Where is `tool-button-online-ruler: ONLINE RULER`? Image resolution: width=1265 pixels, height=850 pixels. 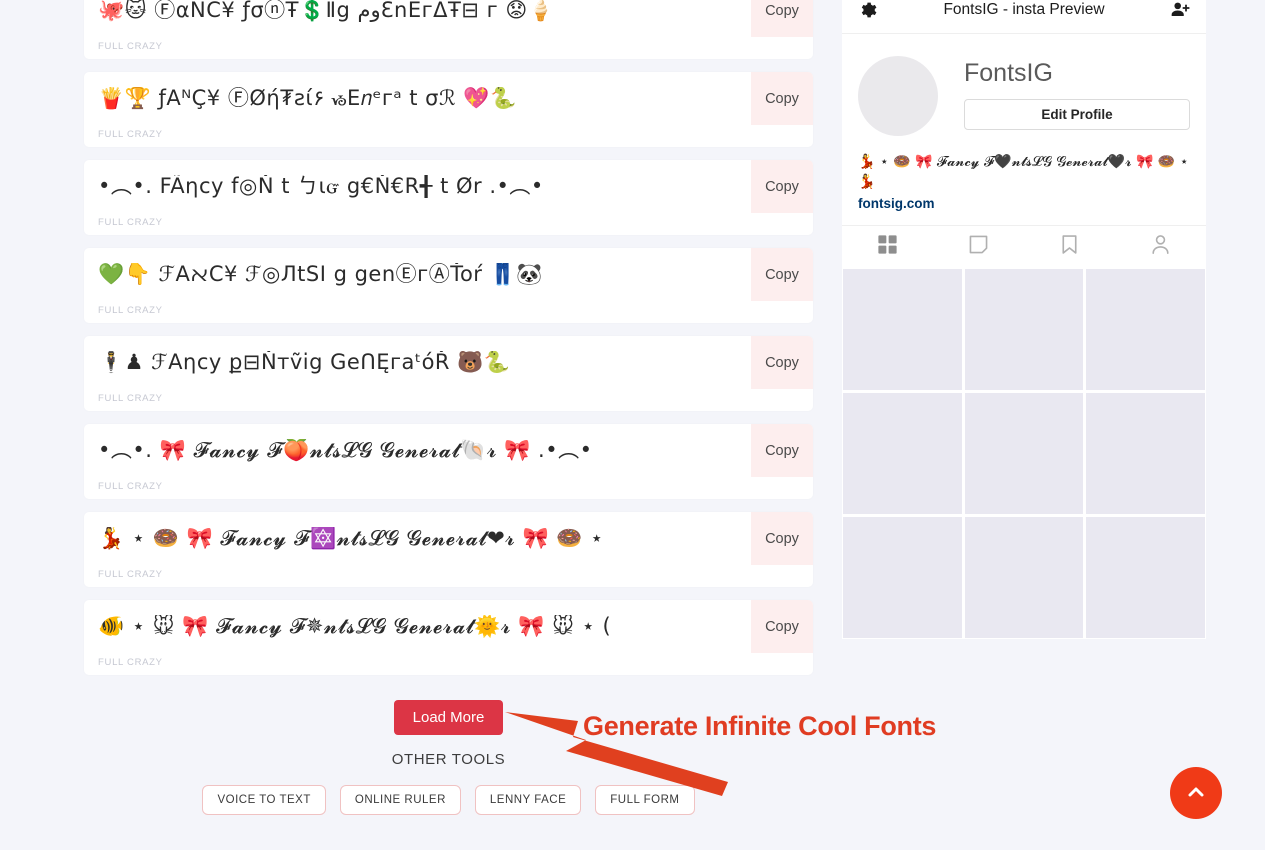
tool-button-online-ruler: ONLINE RULER is located at coordinates (400, 800).